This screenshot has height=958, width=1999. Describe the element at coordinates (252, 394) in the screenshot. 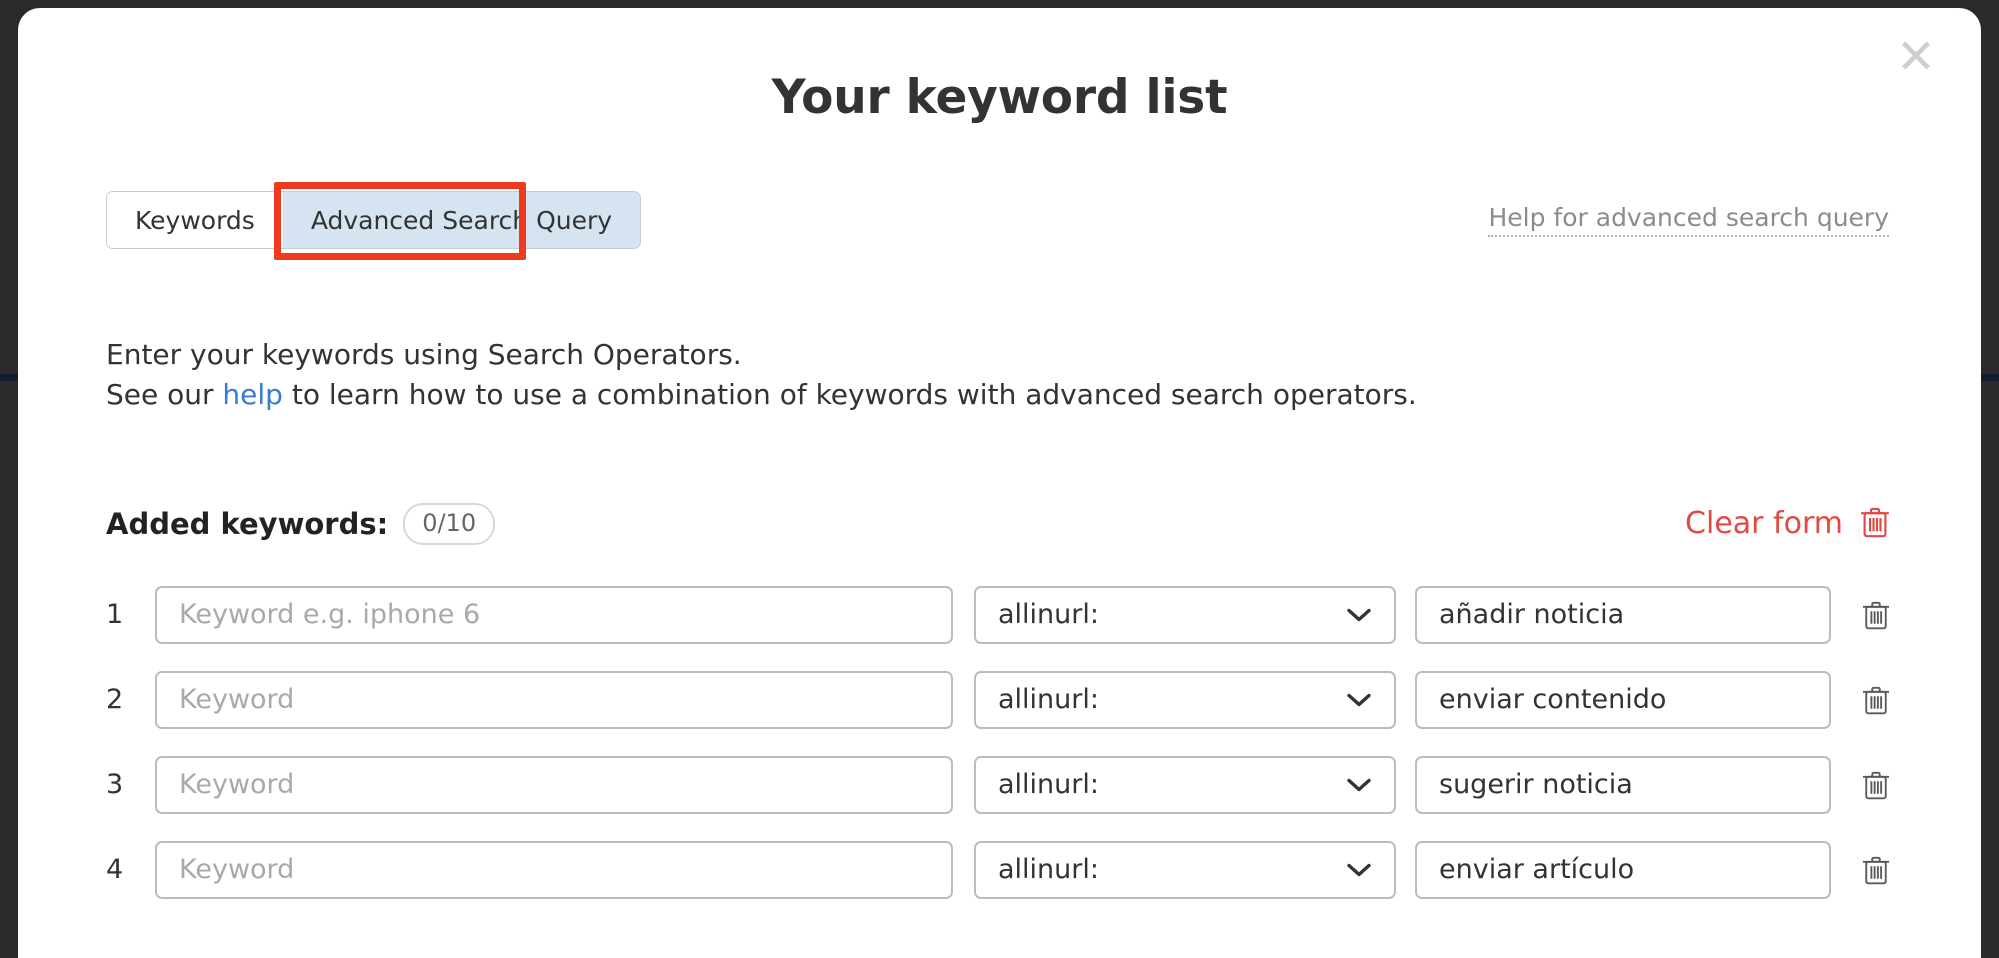

I see `help-inline-link: help` at that location.